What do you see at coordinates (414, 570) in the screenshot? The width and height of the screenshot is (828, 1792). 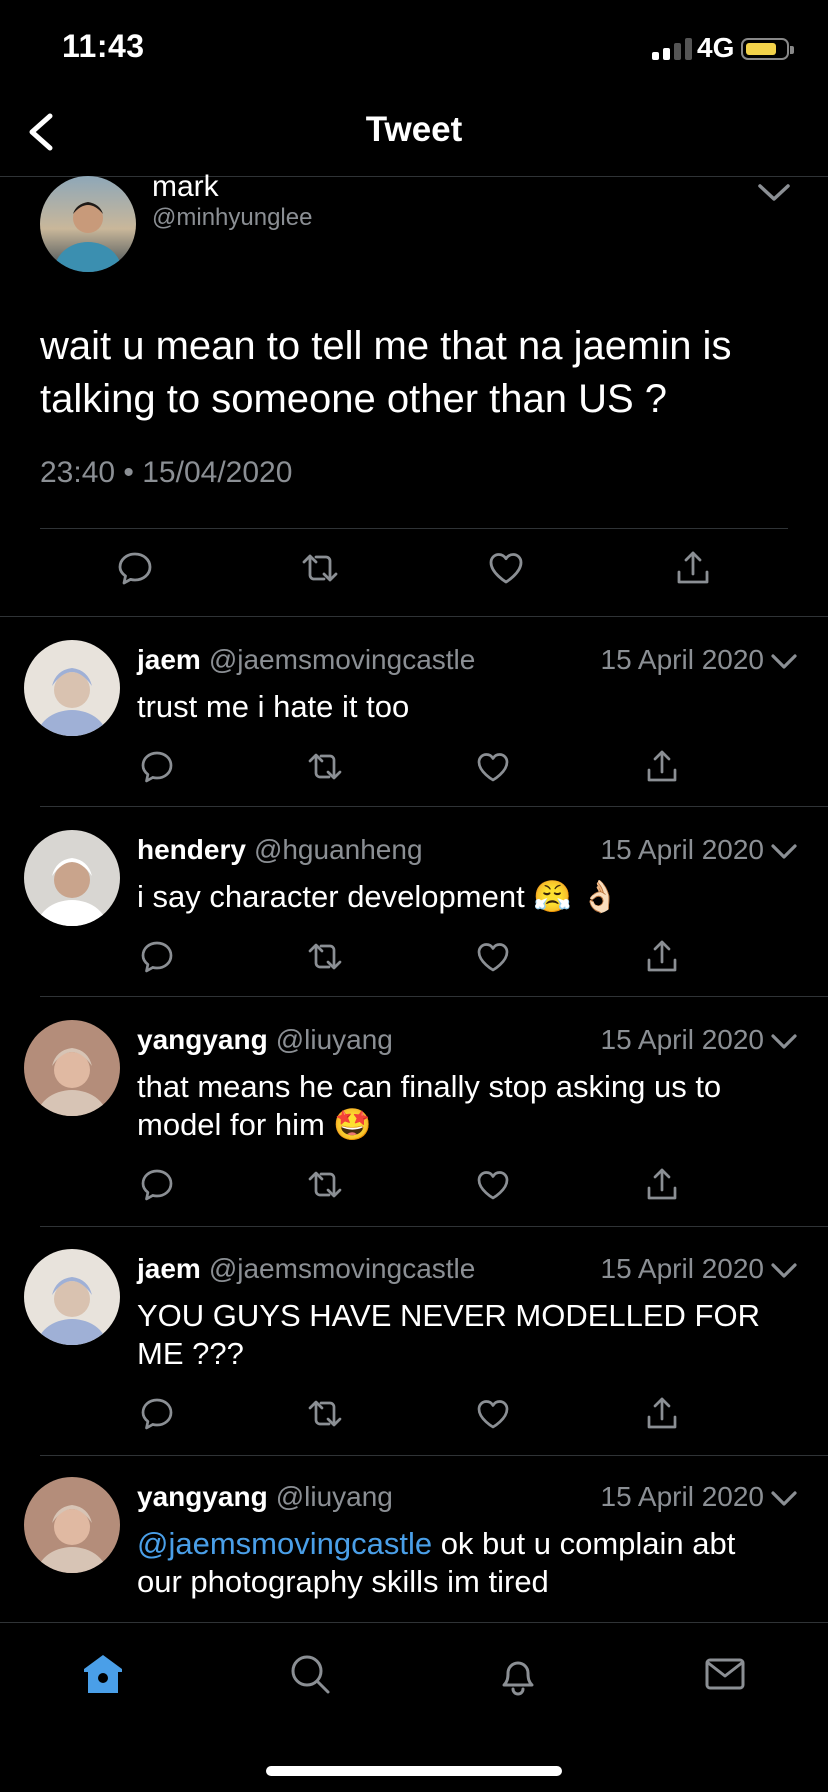 I see `tweet-actions` at bounding box center [414, 570].